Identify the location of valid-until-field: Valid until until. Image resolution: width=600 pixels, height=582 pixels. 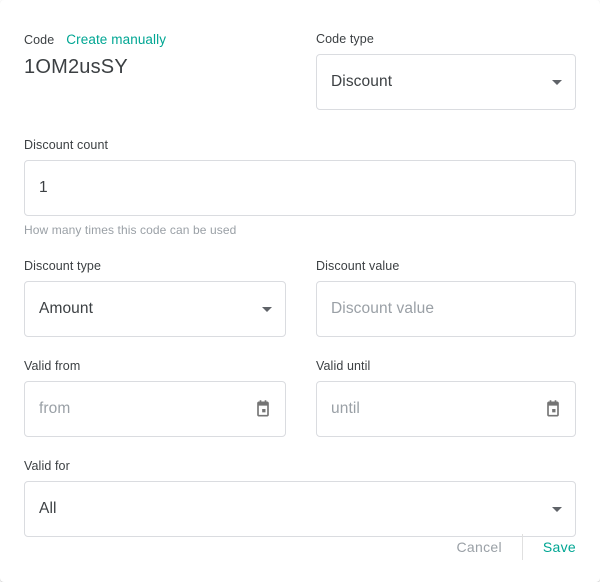
(446, 398).